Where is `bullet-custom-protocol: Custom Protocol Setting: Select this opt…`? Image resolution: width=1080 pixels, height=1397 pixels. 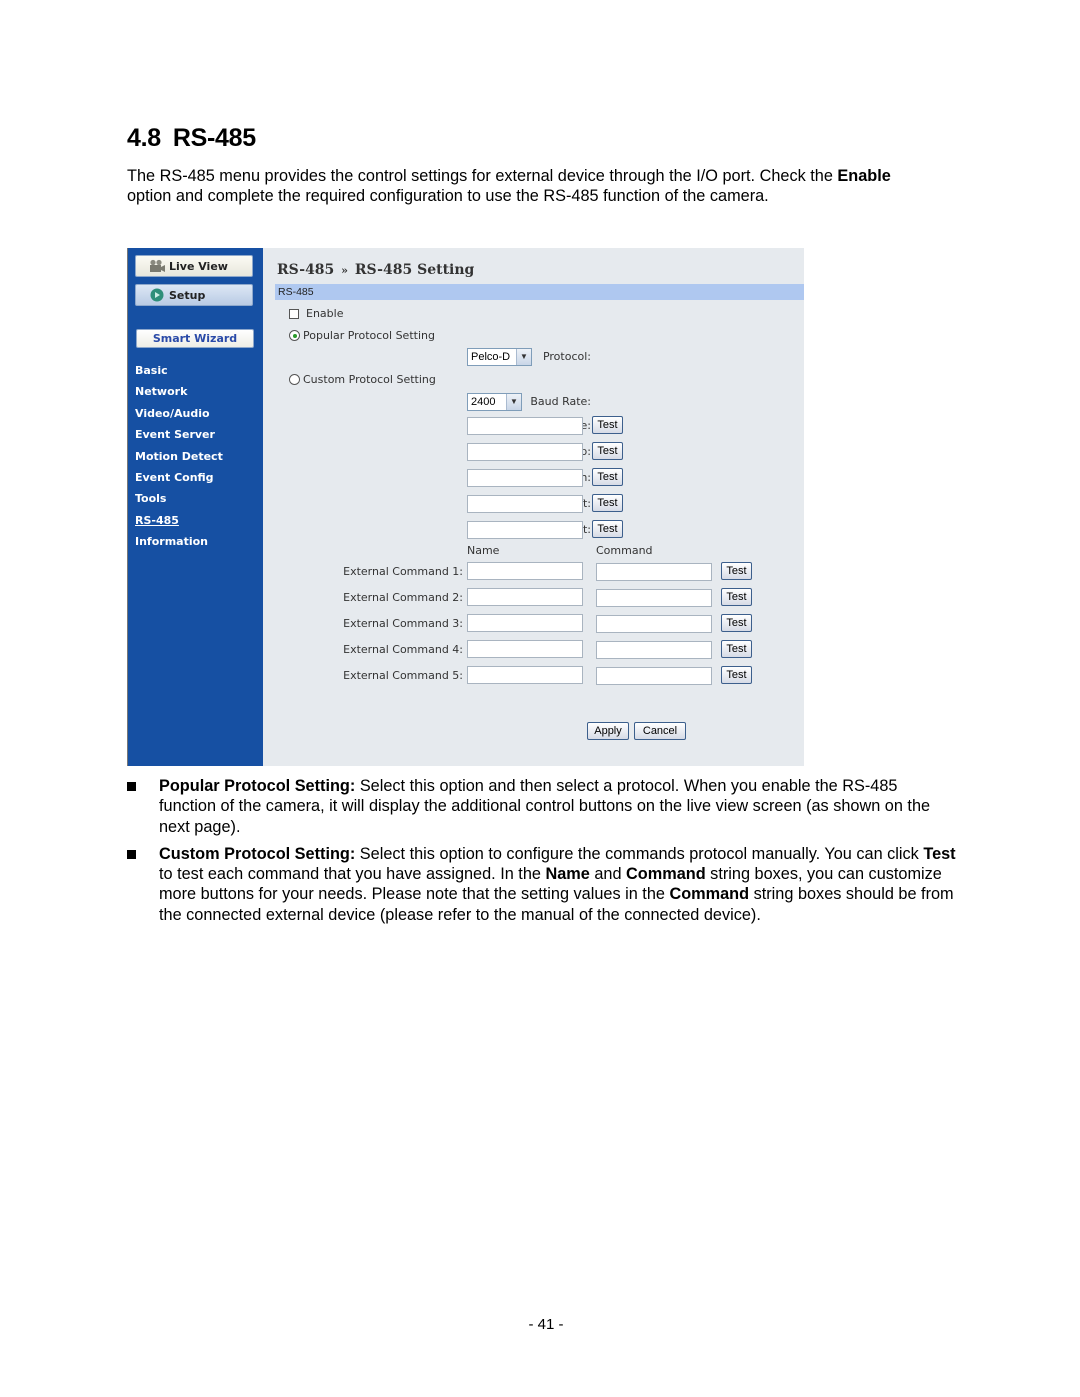
bullet-custom-protocol: Custom Protocol Setting: Select this opt… is located at coordinates (542, 884).